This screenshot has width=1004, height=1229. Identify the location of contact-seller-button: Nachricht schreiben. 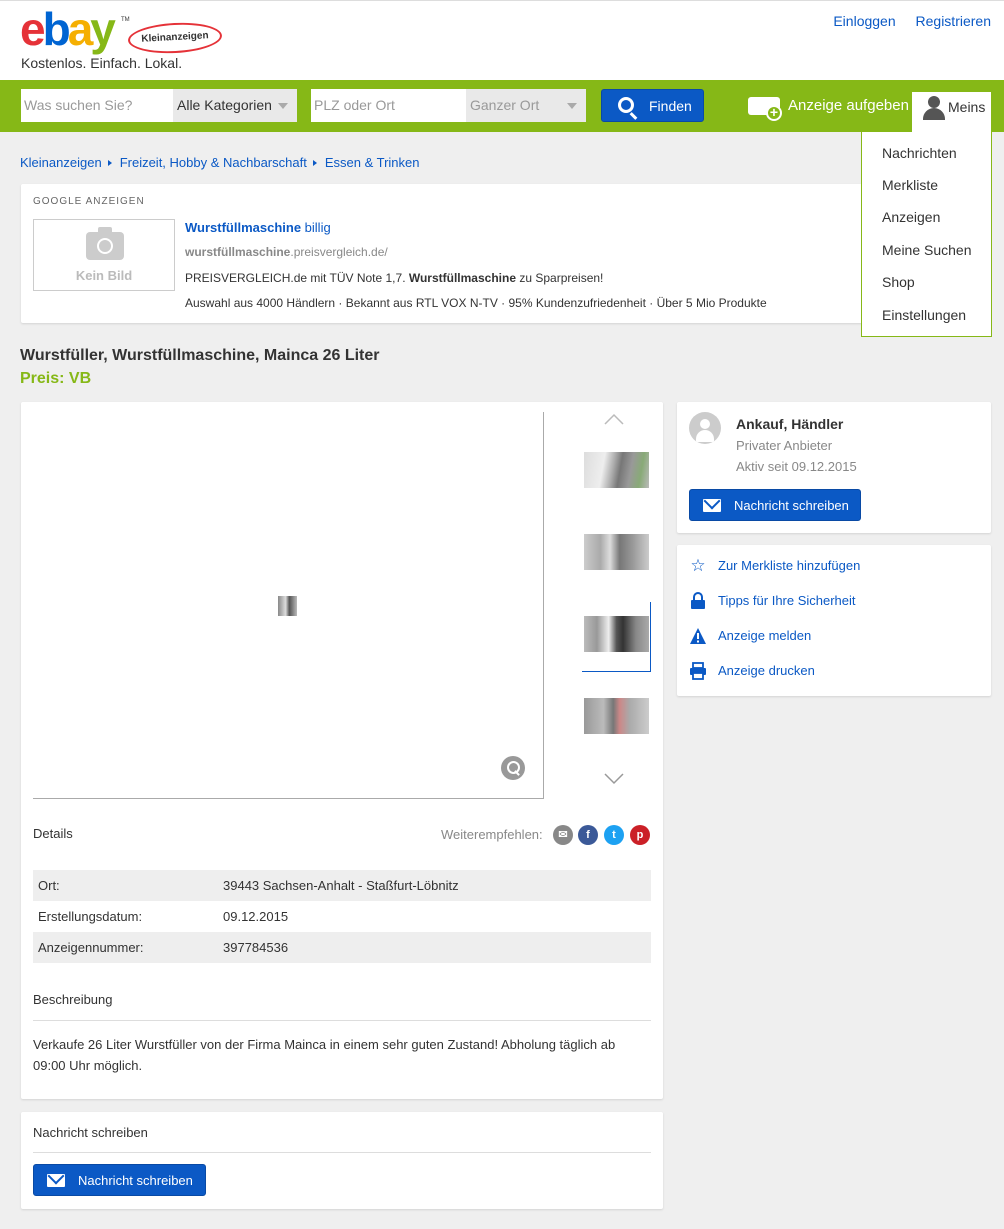
(775, 505).